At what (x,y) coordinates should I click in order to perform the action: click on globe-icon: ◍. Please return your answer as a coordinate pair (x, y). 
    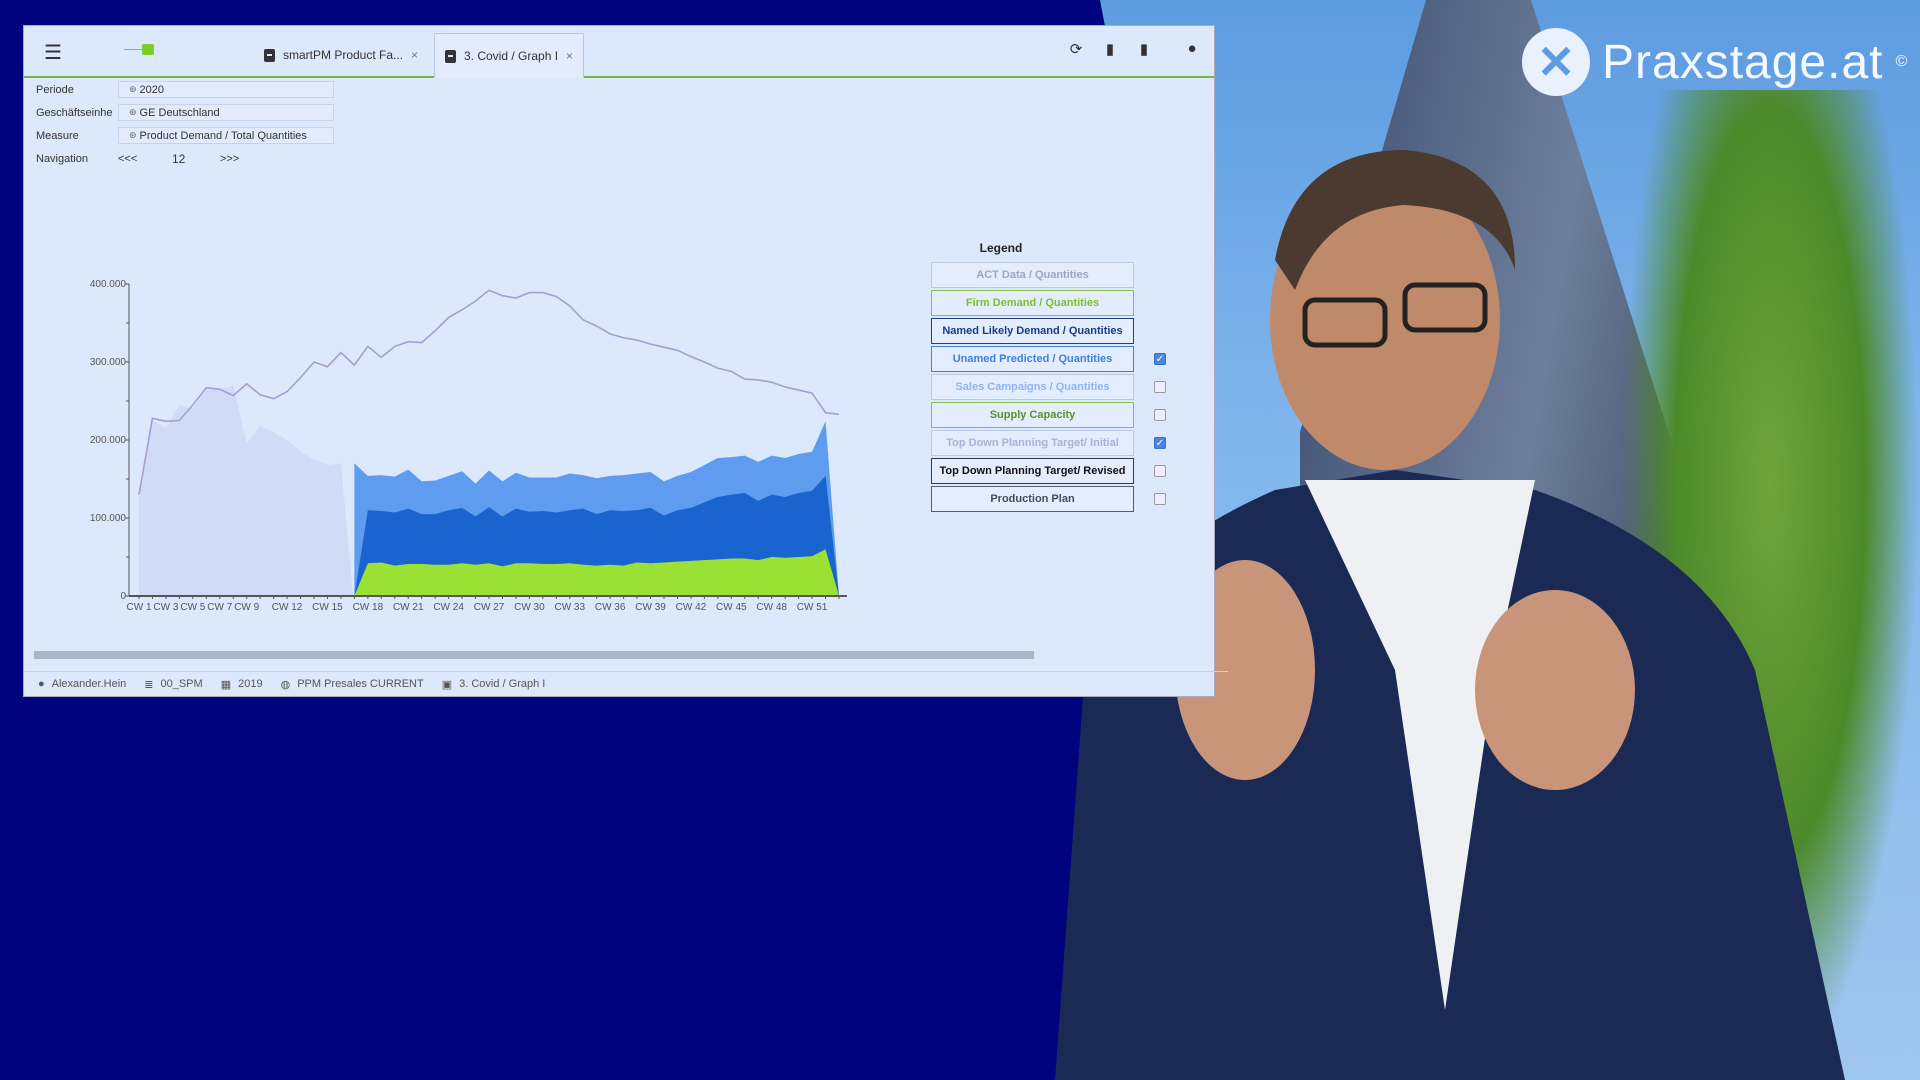
    Looking at the image, I should click on (285, 684).